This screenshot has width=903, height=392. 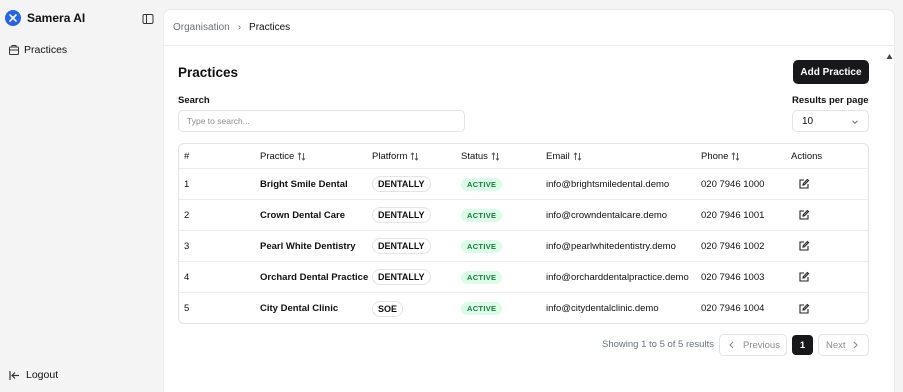 What do you see at coordinates (761, 345) in the screenshot?
I see `previous-label: Previous` at bounding box center [761, 345].